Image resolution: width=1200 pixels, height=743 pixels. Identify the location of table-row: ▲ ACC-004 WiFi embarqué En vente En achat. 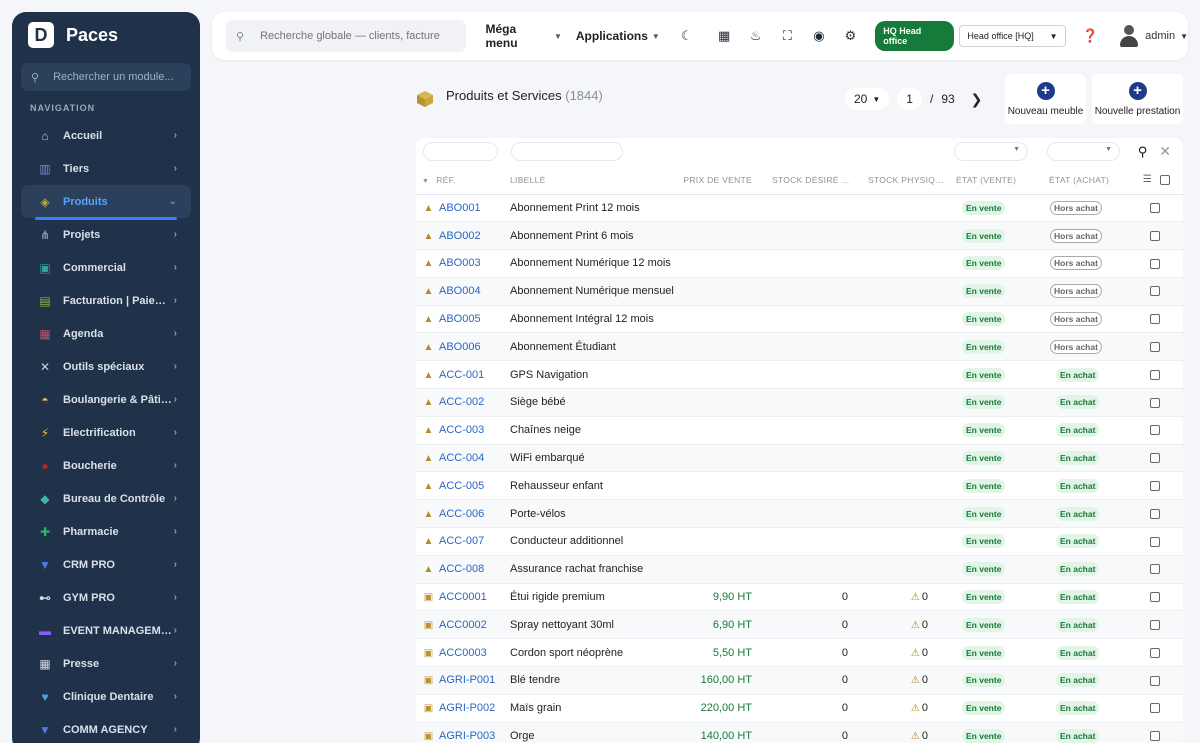
(799, 458).